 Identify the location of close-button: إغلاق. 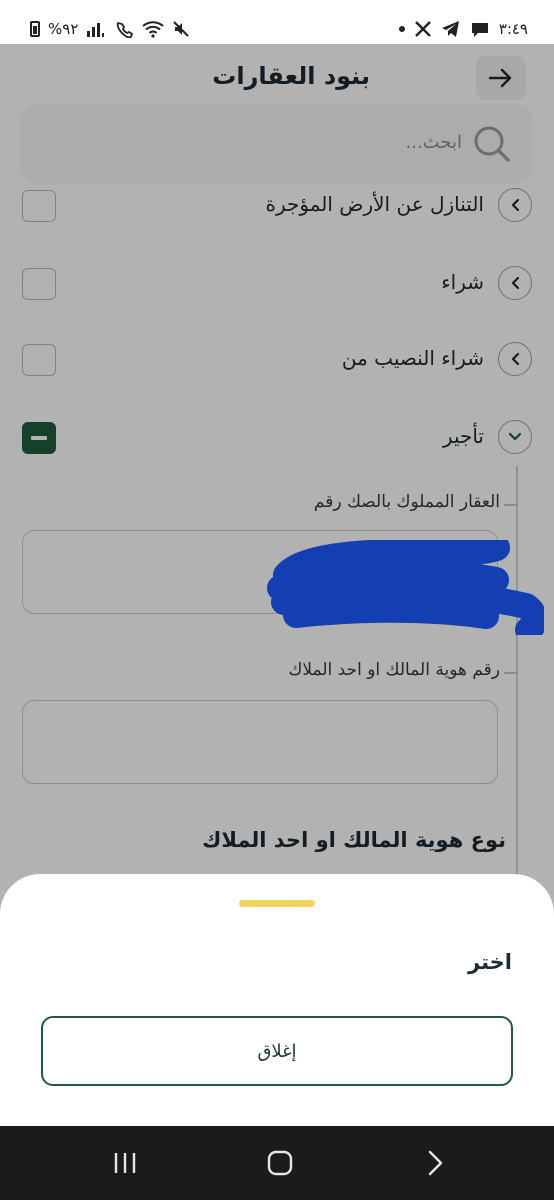
(277, 1051).